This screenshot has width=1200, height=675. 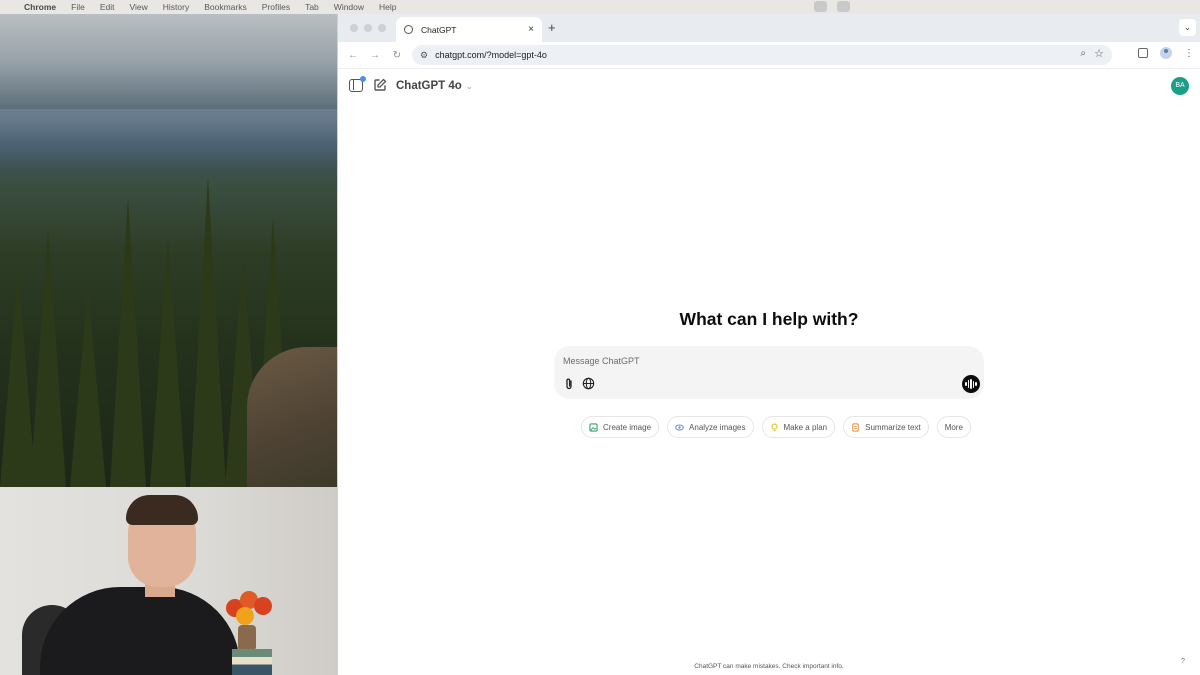 What do you see at coordinates (588, 383) in the screenshot?
I see `globe-icon` at bounding box center [588, 383].